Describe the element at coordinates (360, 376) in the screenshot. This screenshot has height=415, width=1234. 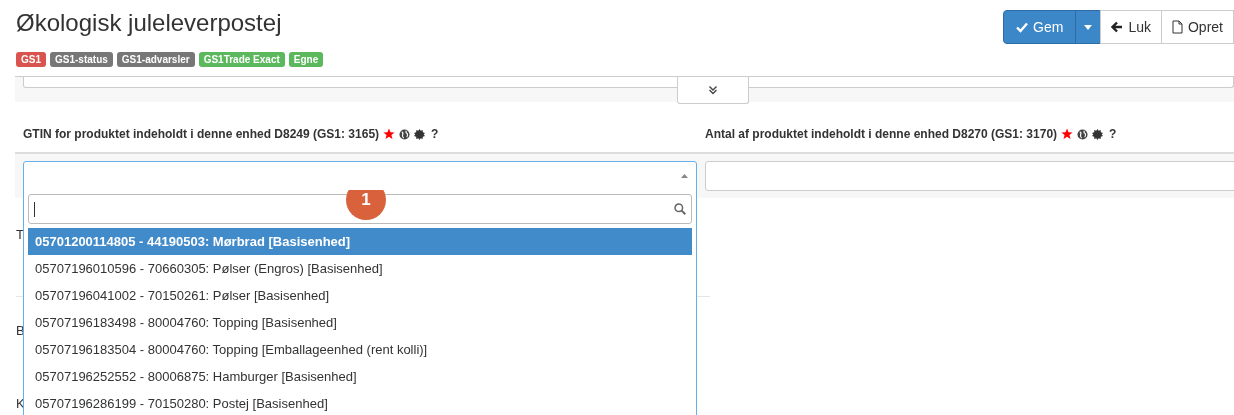
I see `dropdown-option: 05707196252552 - 80006875: Hamburger [Basisenhed]` at that location.